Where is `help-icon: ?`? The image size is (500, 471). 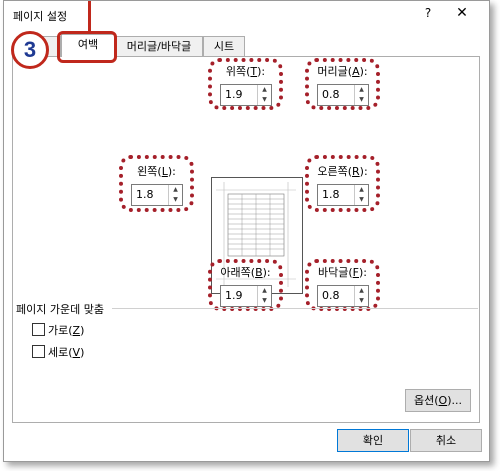
help-icon: ? is located at coordinates (428, 15).